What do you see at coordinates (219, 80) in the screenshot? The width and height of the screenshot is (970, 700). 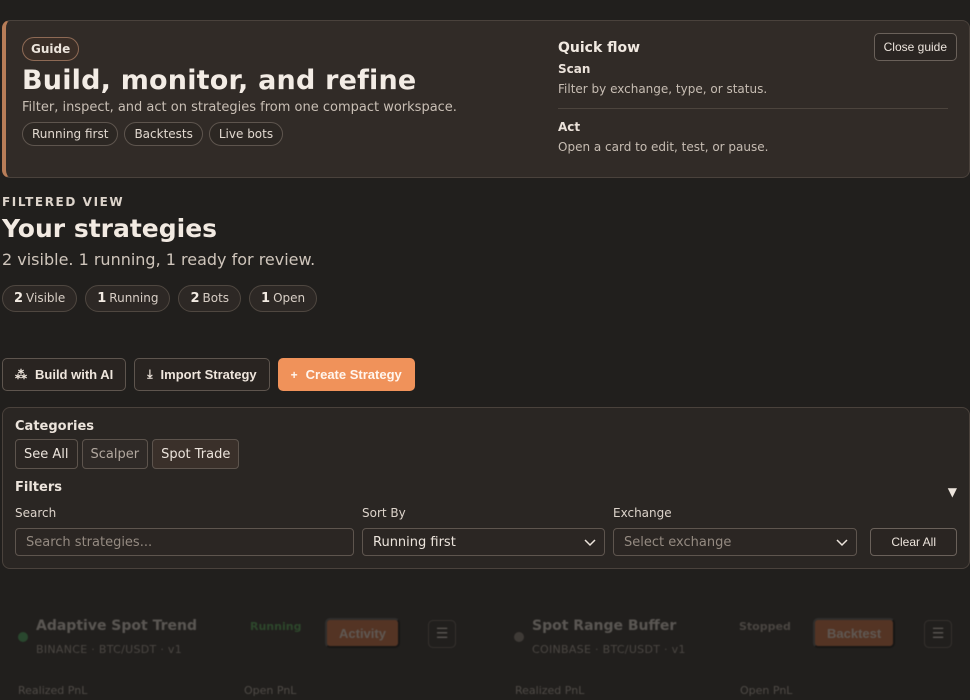 I see `guide-title: Build, monitor, and refine` at bounding box center [219, 80].